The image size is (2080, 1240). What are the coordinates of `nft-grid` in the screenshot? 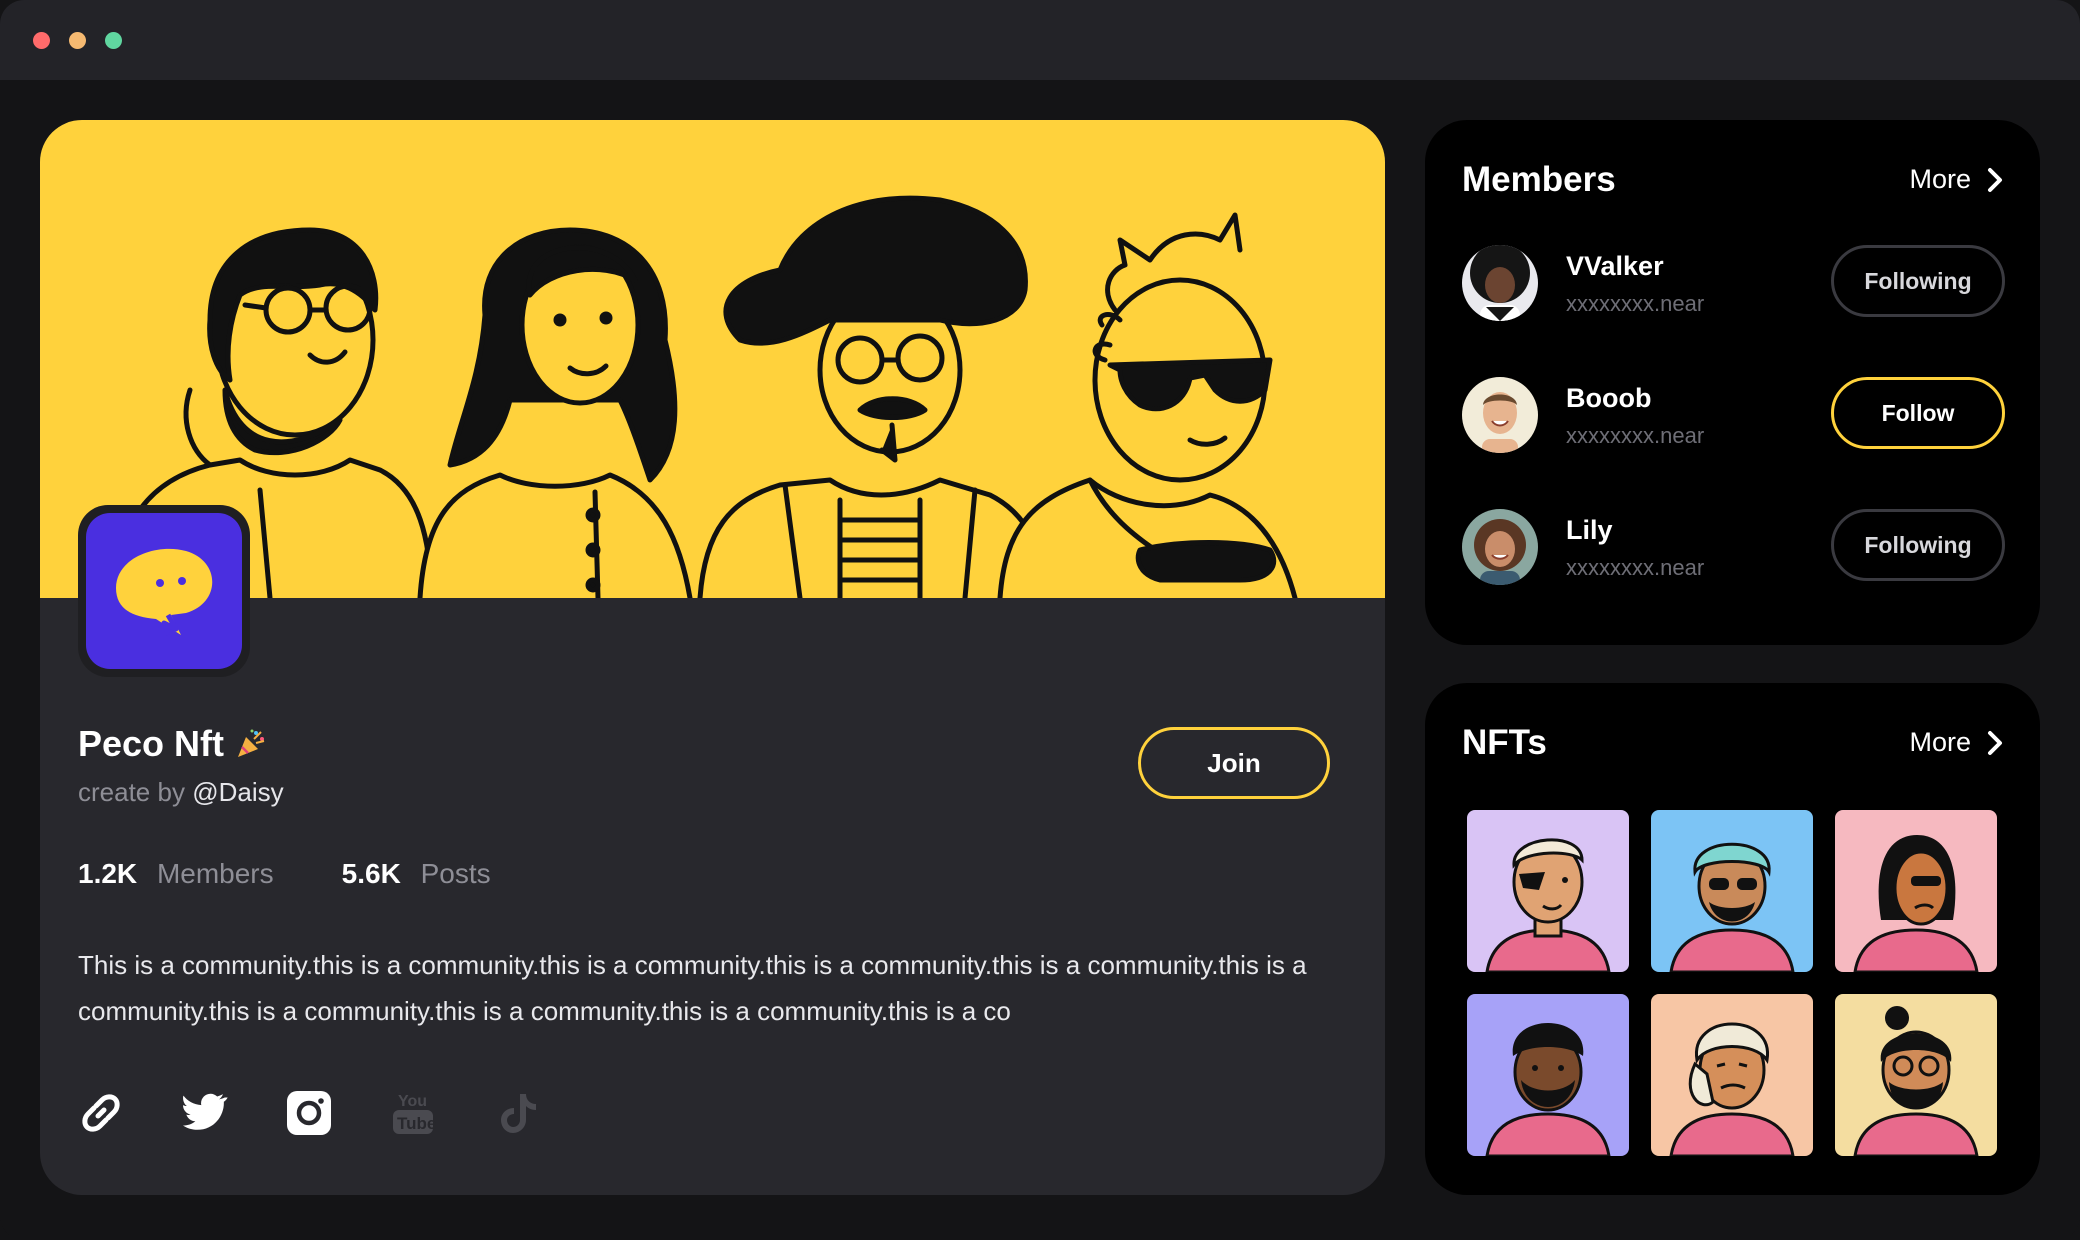 It's located at (1732, 983).